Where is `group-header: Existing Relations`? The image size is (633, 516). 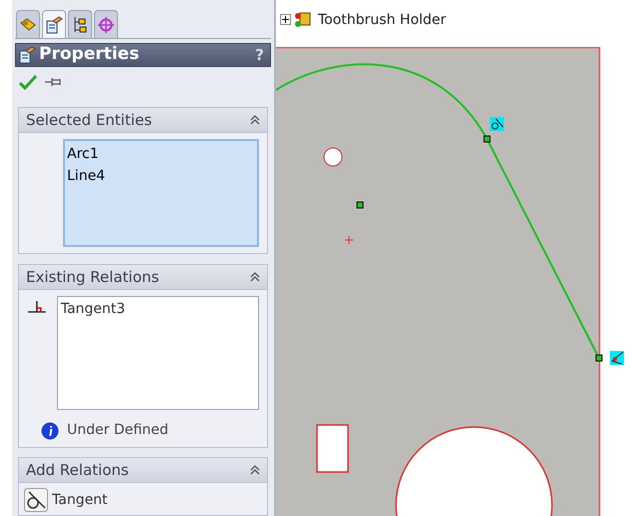 group-header: Existing Relations is located at coordinates (143, 277).